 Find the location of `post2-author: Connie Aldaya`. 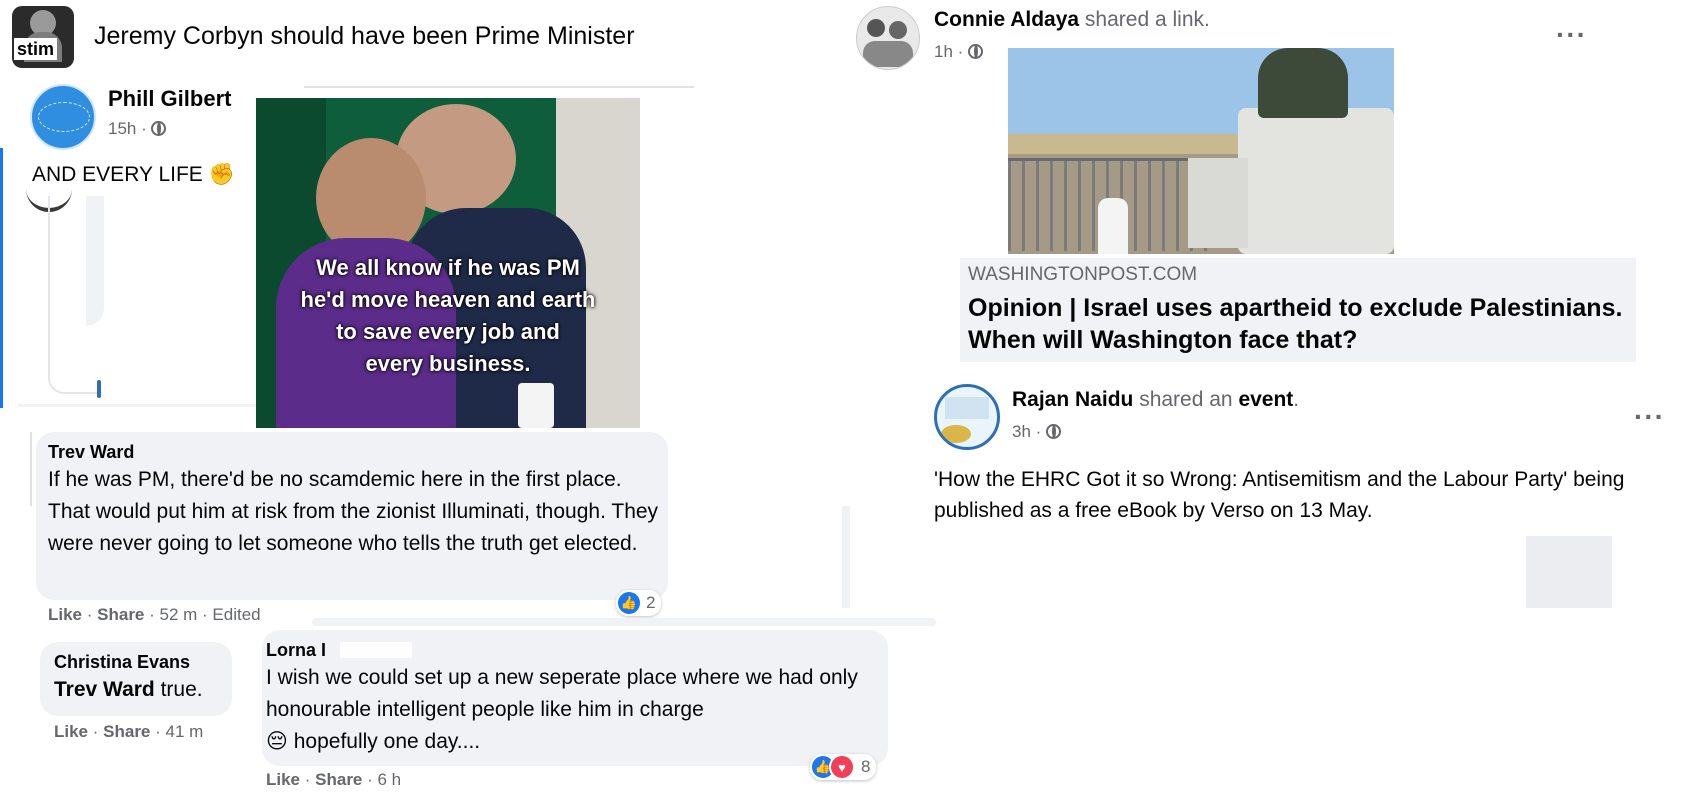

post2-author: Connie Aldaya is located at coordinates (1006, 19).